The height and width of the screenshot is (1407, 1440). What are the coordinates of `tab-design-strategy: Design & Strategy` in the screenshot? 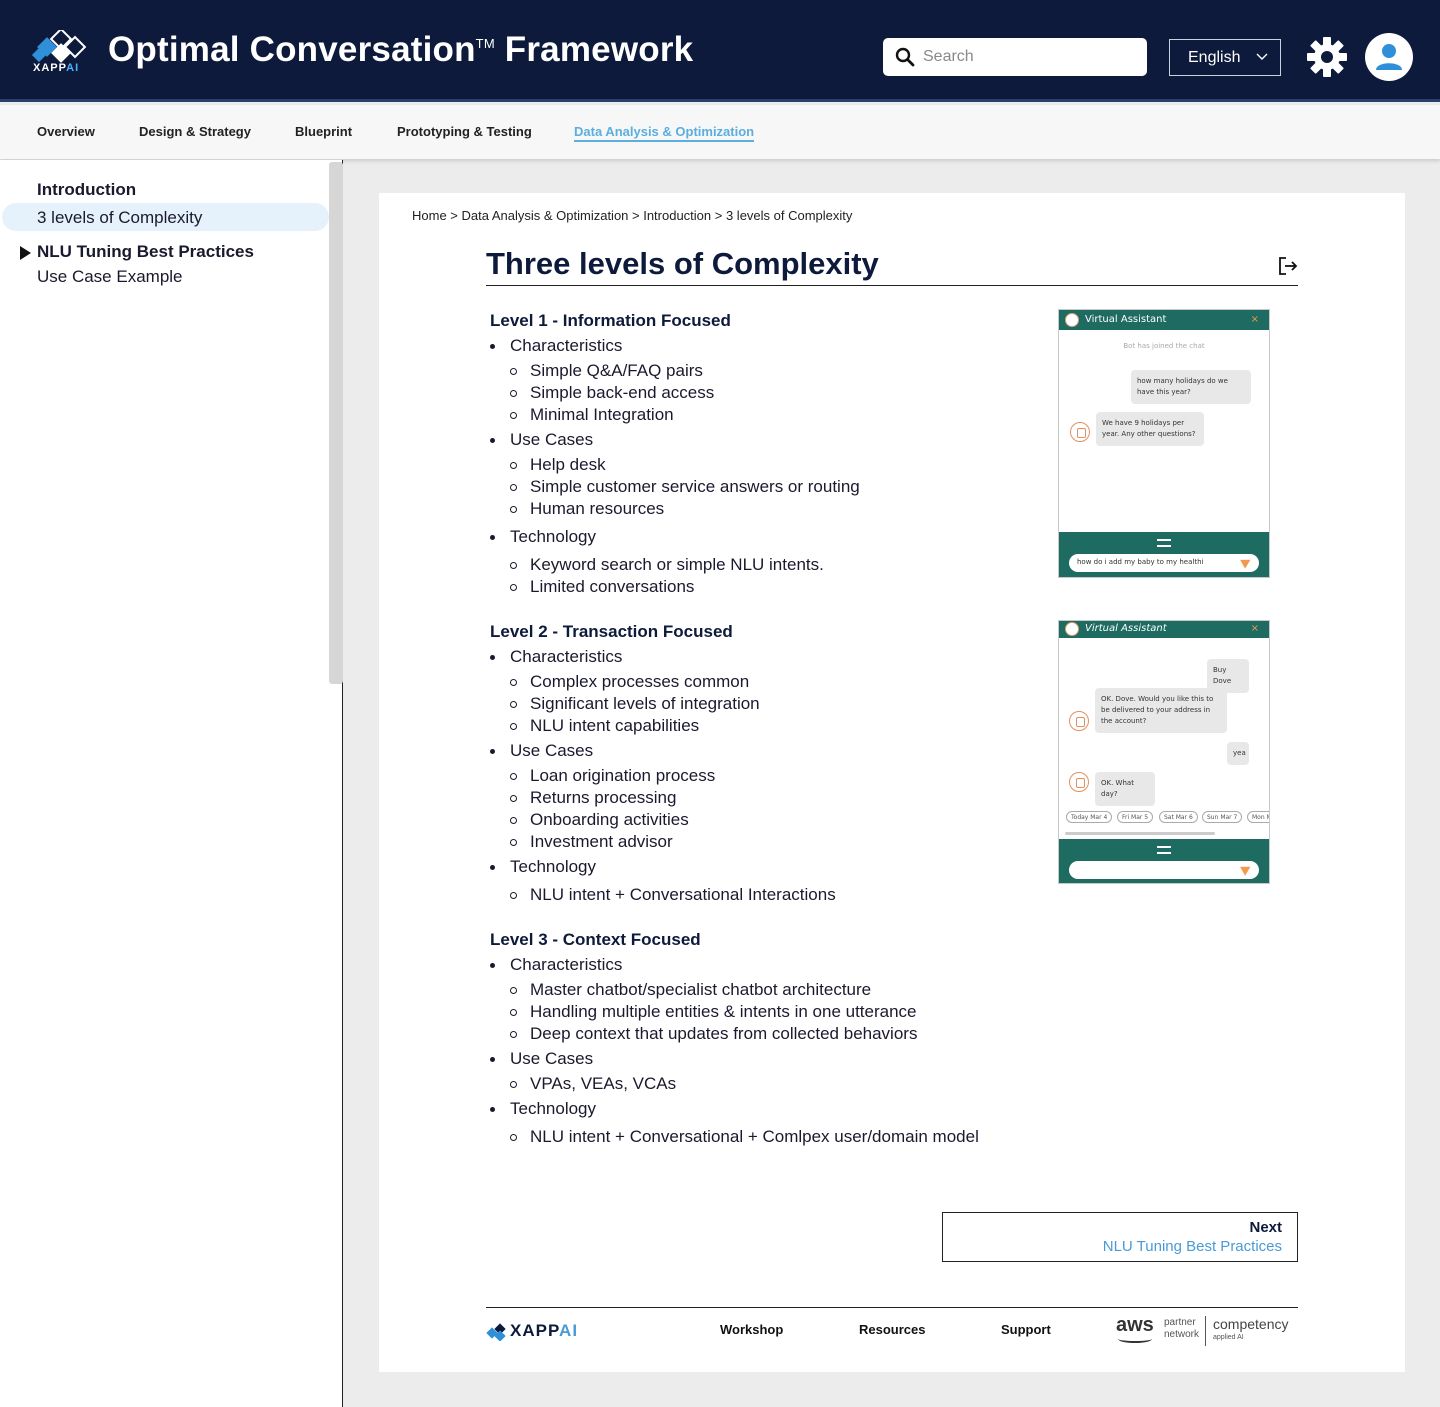 It's located at (195, 131).